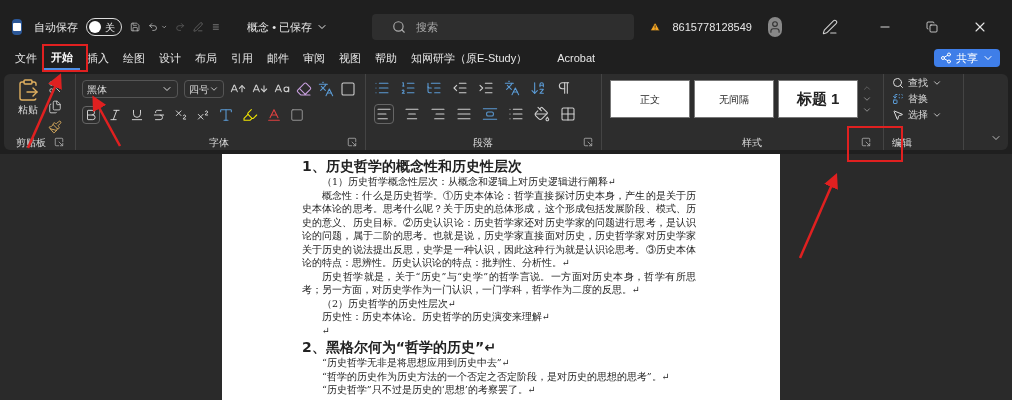  What do you see at coordinates (866, 142) in the screenshot?
I see `styles-launcher-icon` at bounding box center [866, 142].